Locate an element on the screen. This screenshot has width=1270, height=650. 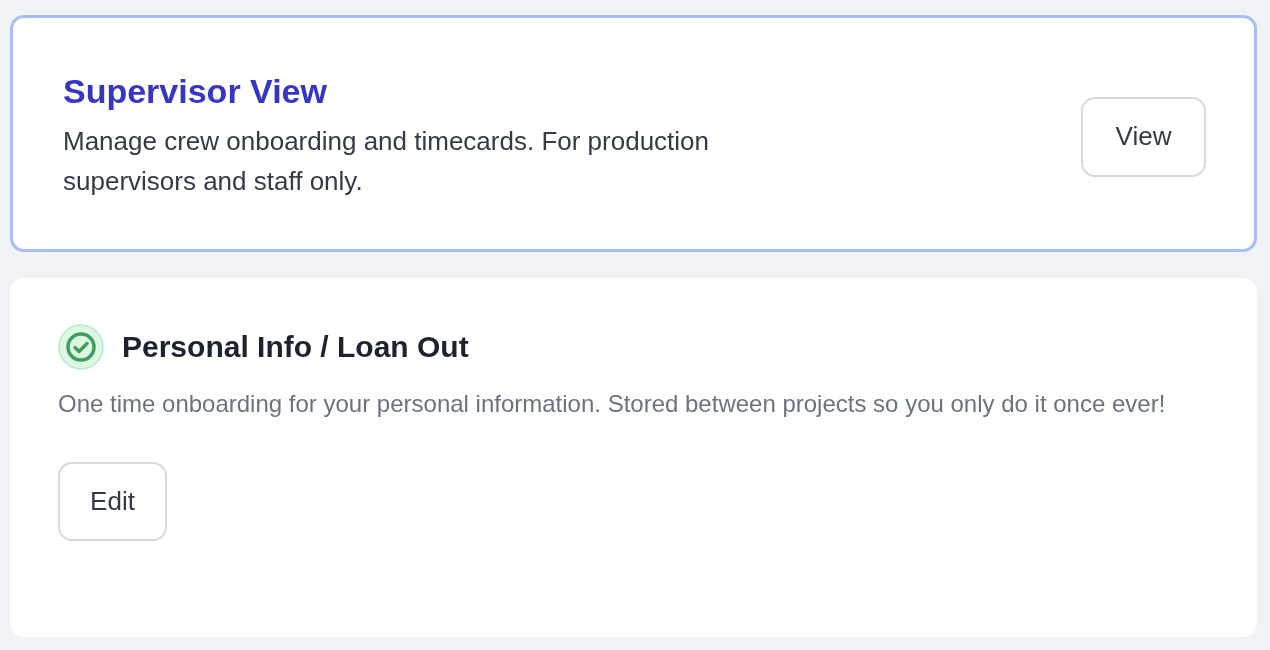
view-button: View is located at coordinates (1143, 136).